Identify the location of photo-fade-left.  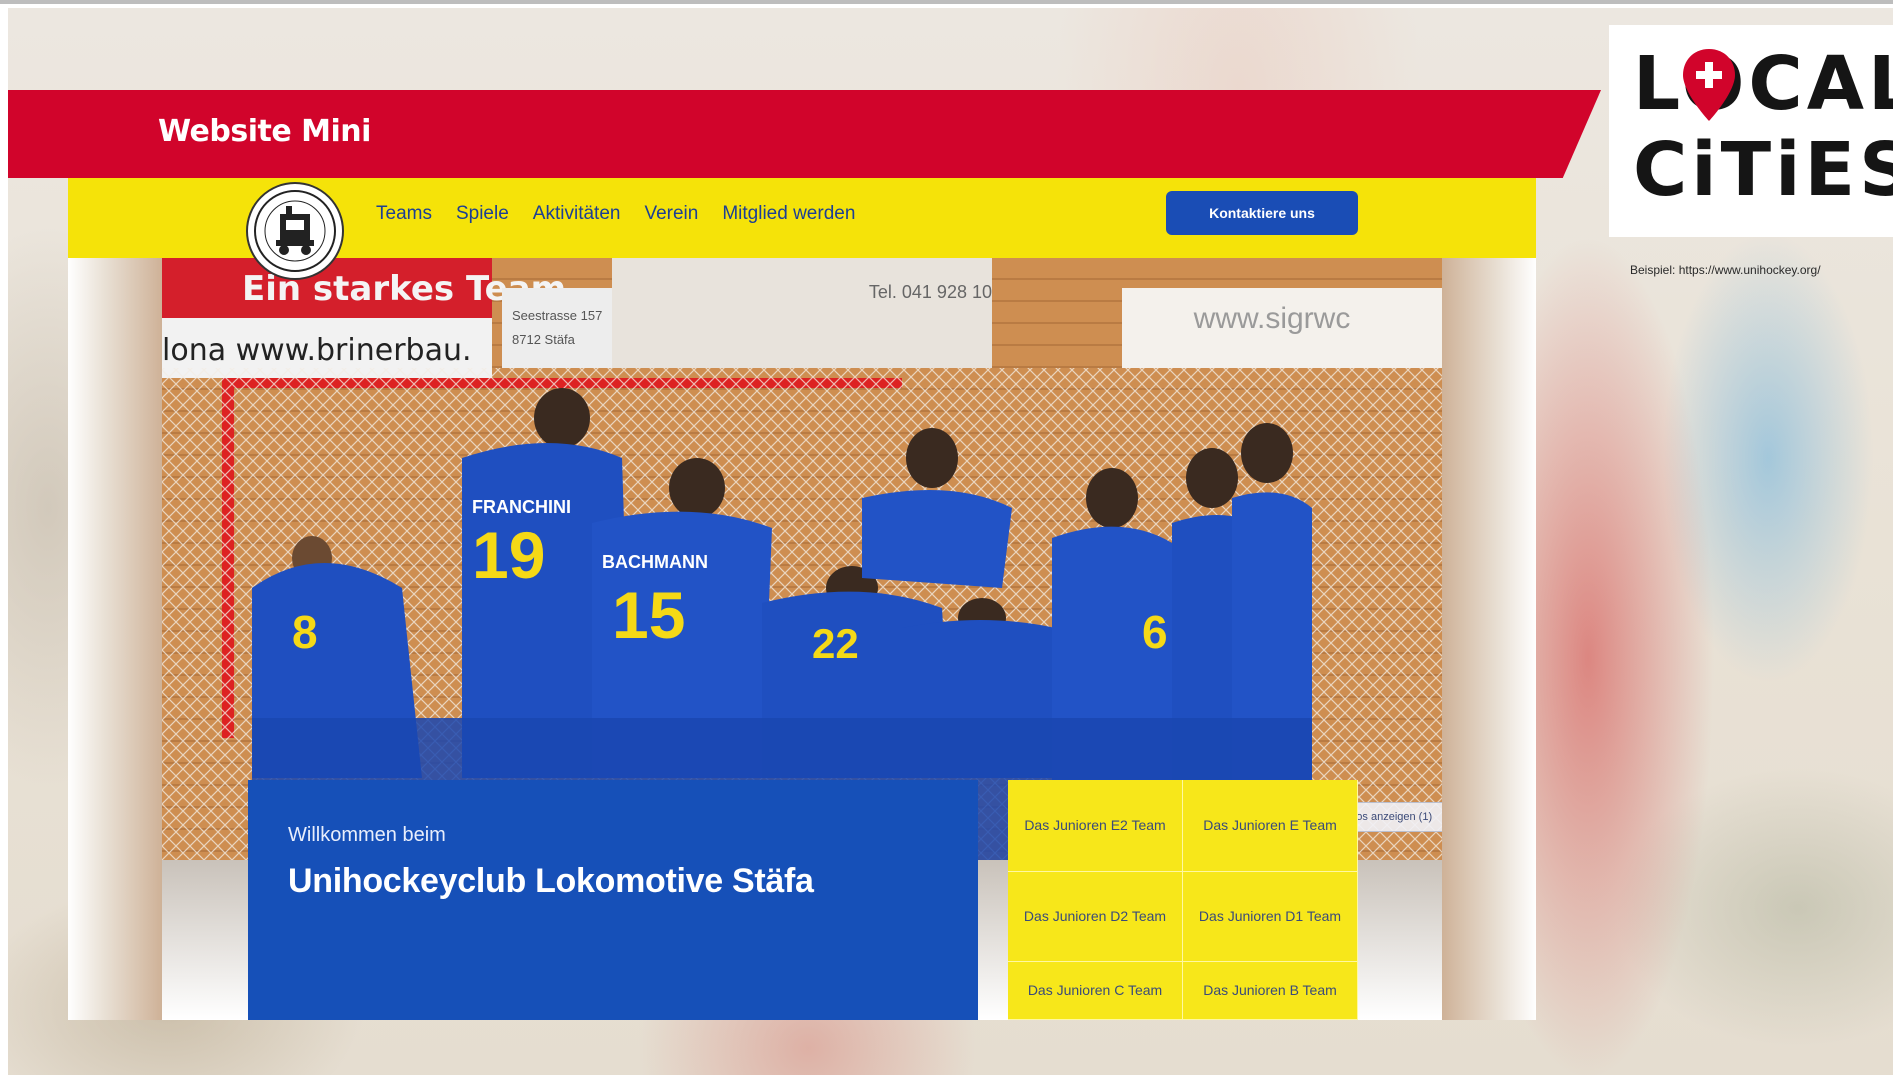
(115, 639).